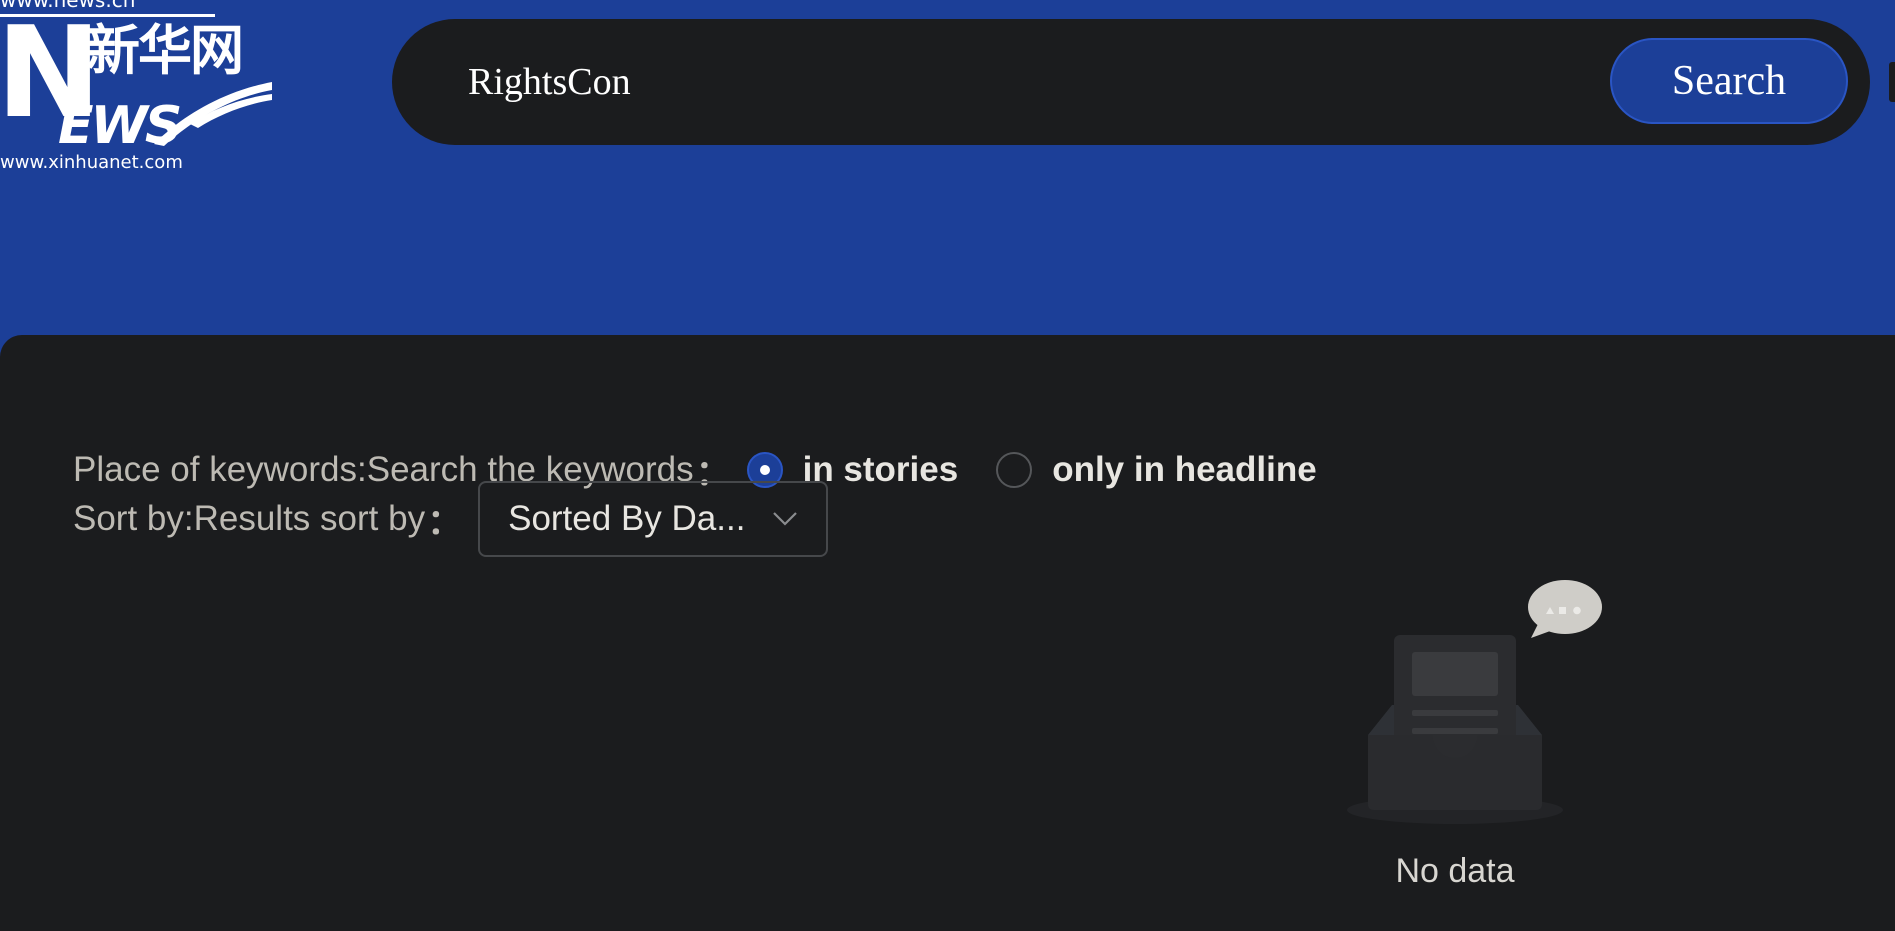  Describe the element at coordinates (1892, 82) in the screenshot. I see `edge-tab` at that location.